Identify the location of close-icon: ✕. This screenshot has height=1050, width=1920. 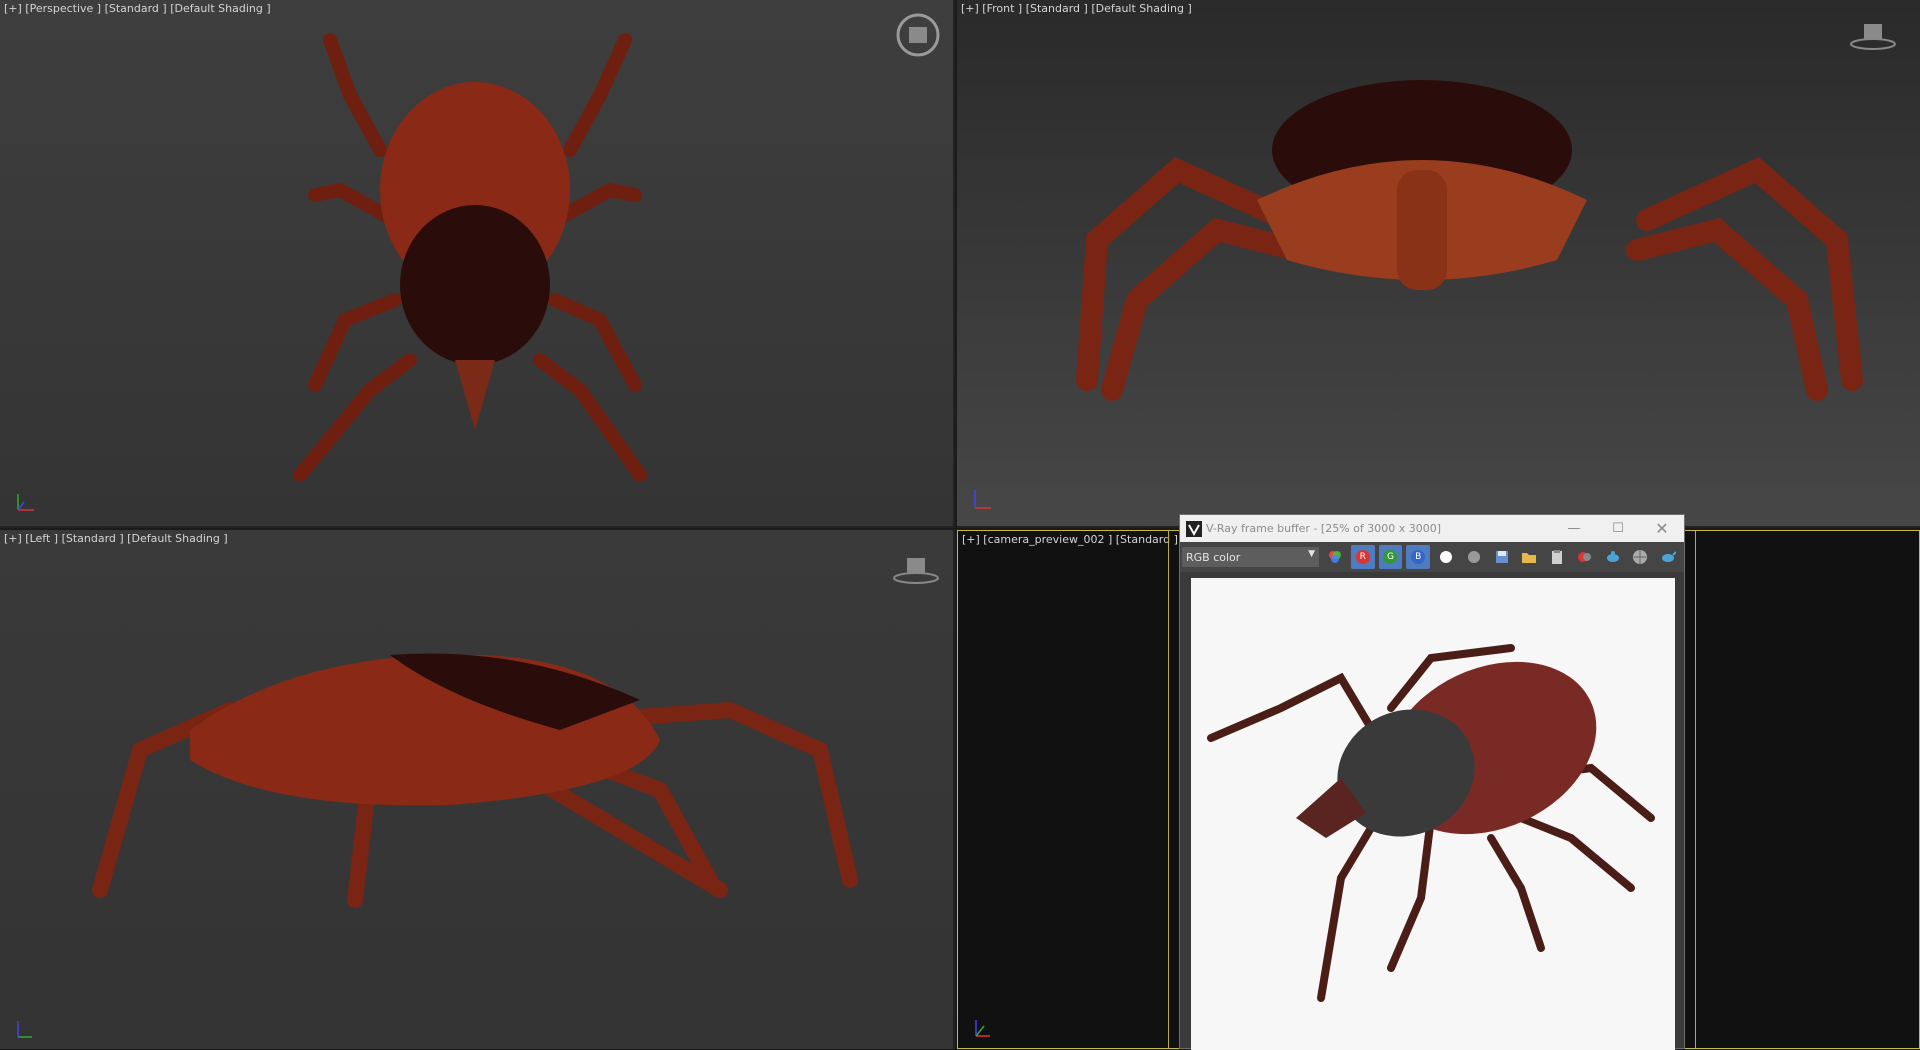
(1662, 528).